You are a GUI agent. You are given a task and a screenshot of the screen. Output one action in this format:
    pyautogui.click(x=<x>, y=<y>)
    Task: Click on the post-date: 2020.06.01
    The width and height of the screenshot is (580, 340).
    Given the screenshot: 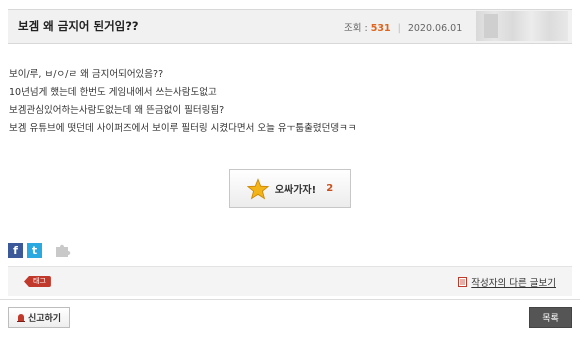 What is the action you would take?
    pyautogui.click(x=435, y=28)
    